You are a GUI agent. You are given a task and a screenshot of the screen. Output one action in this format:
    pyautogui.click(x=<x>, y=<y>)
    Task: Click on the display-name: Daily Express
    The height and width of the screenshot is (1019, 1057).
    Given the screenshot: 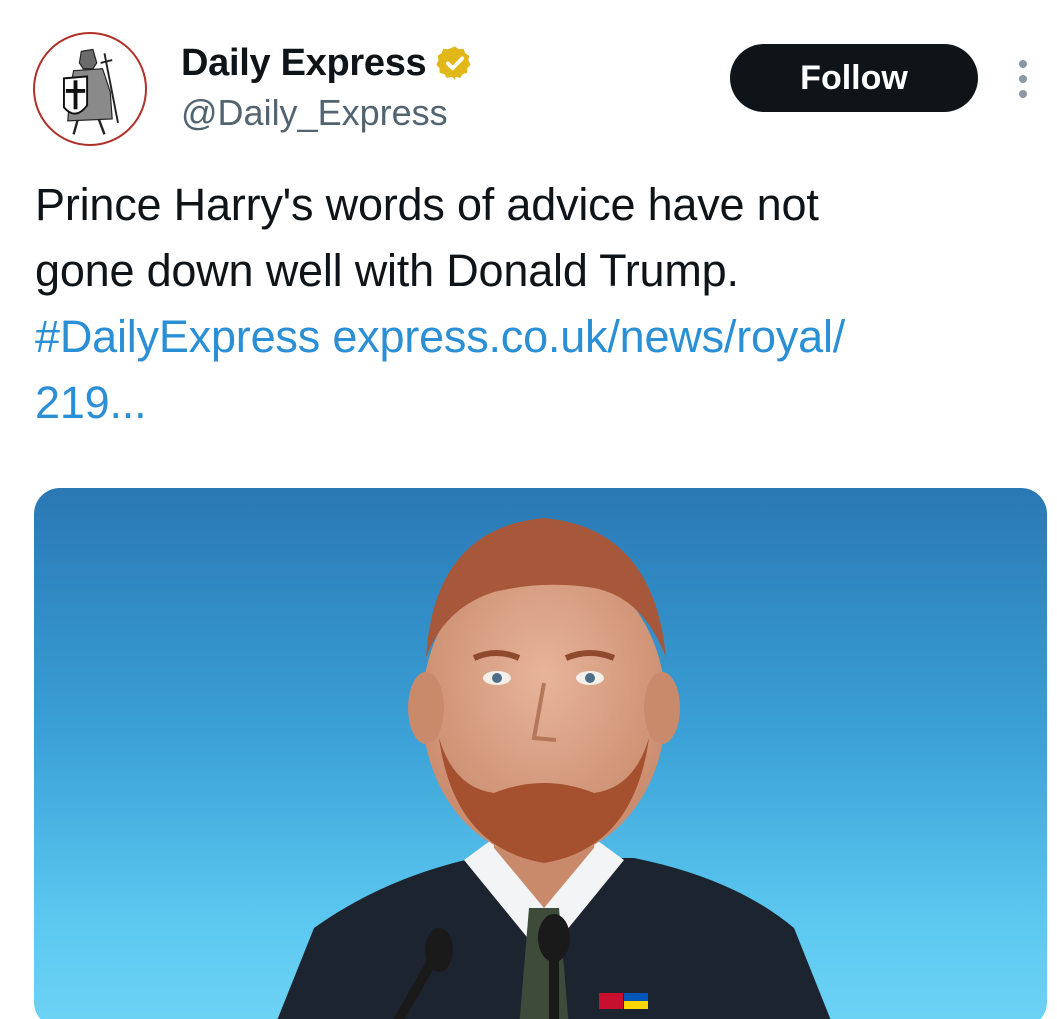 What is the action you would take?
    pyautogui.click(x=304, y=63)
    